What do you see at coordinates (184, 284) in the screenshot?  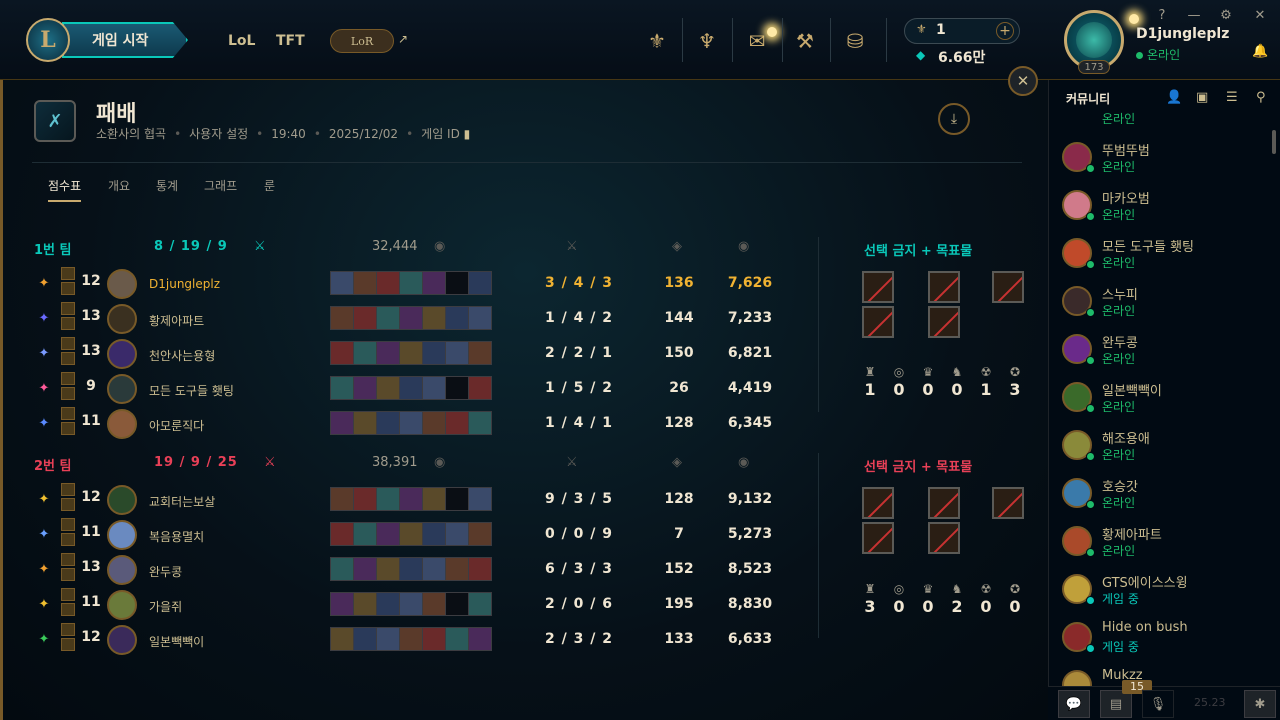 I see `player-name: D1jungleplz` at bounding box center [184, 284].